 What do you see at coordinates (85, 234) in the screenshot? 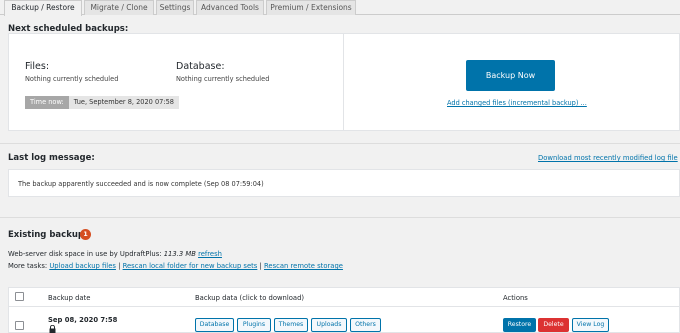
I see `backup-count-badge: 1` at bounding box center [85, 234].